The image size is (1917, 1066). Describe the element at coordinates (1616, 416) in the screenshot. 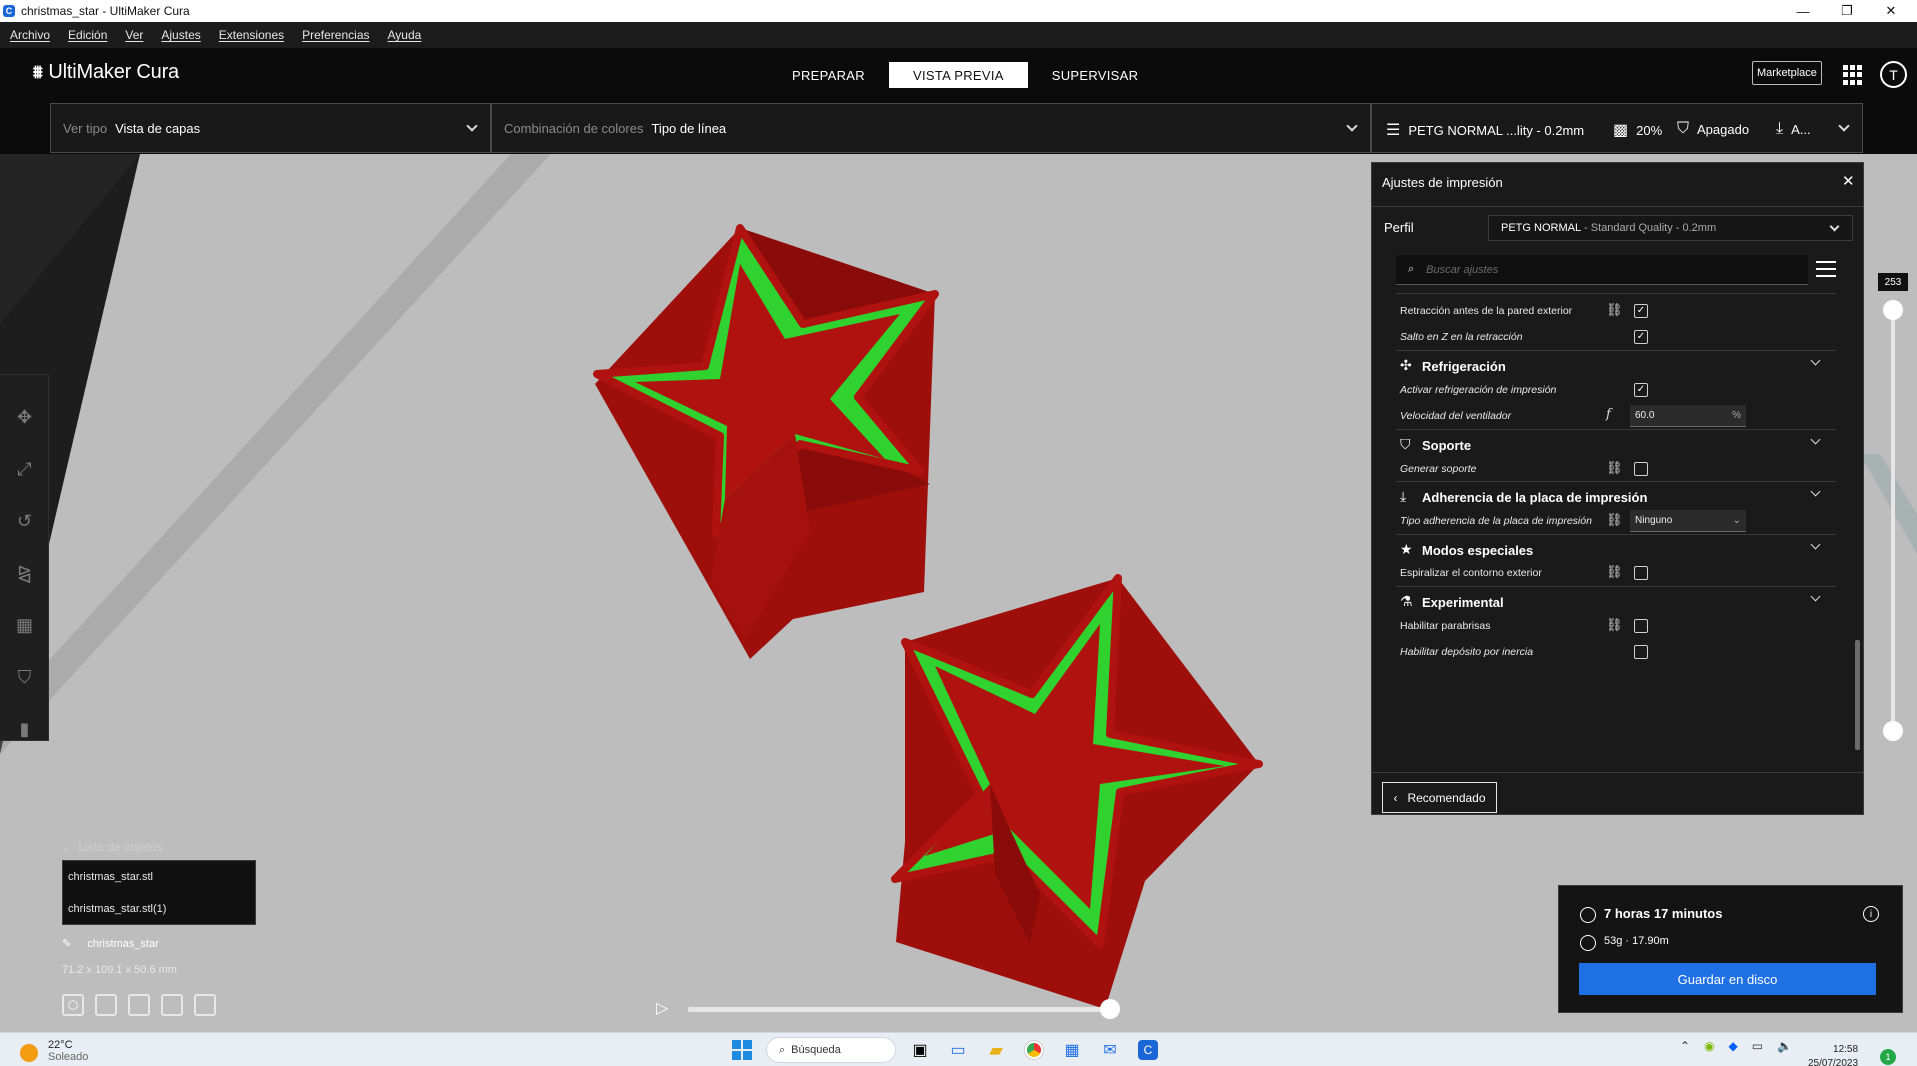

I see `setting-fan-speed: Velocidad del ventilador f 60.0 %` at that location.